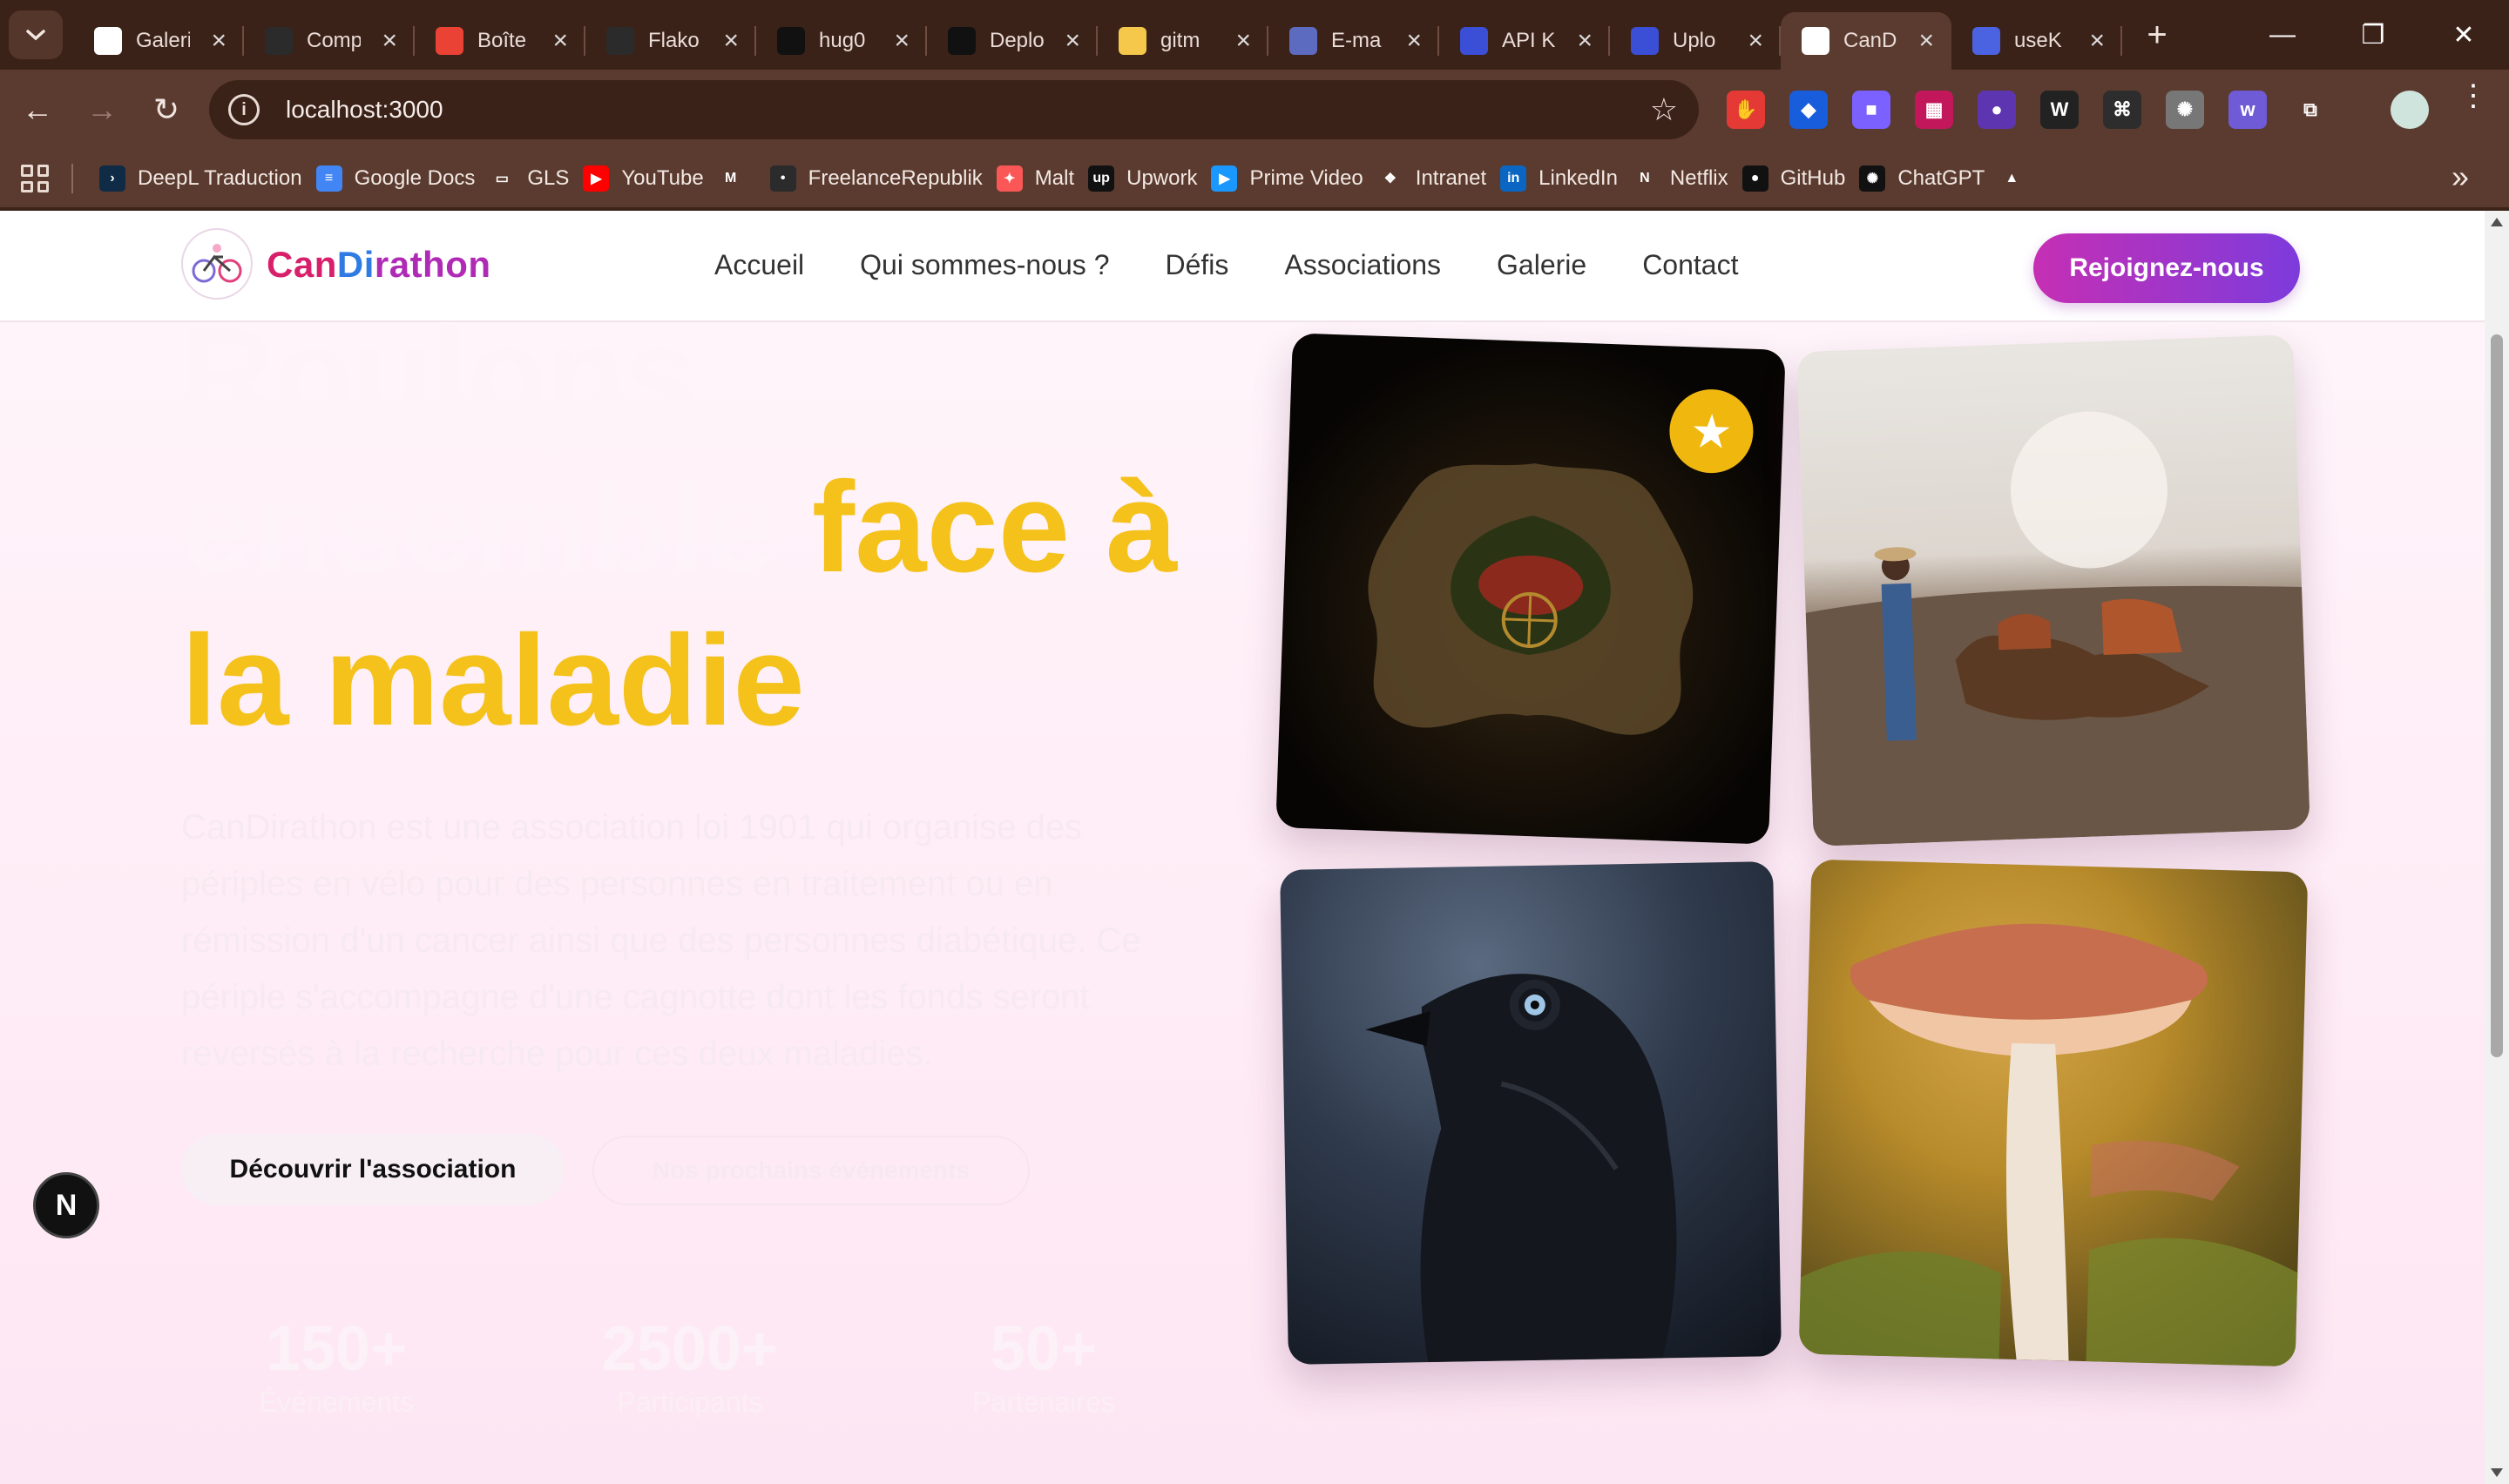  I want to click on nav-link: Qui sommes-nous ?, so click(984, 265).